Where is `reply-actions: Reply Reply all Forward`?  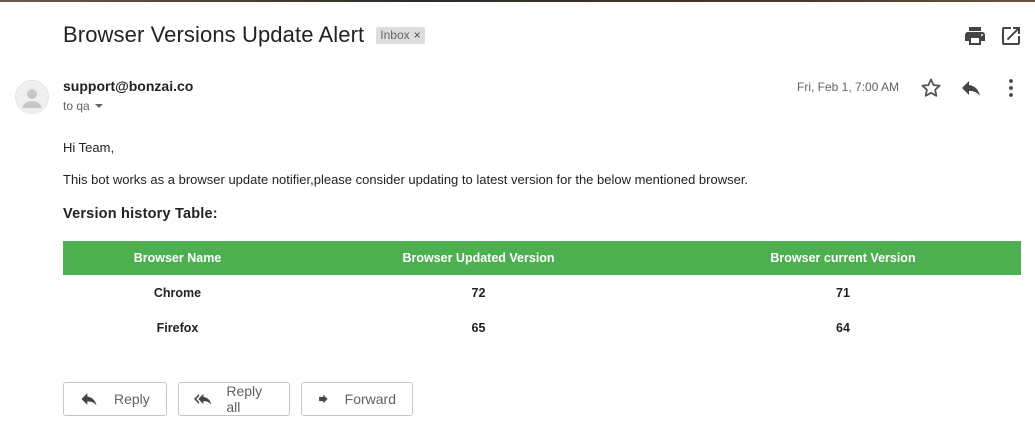 reply-actions: Reply Reply all Forward is located at coordinates (243, 399).